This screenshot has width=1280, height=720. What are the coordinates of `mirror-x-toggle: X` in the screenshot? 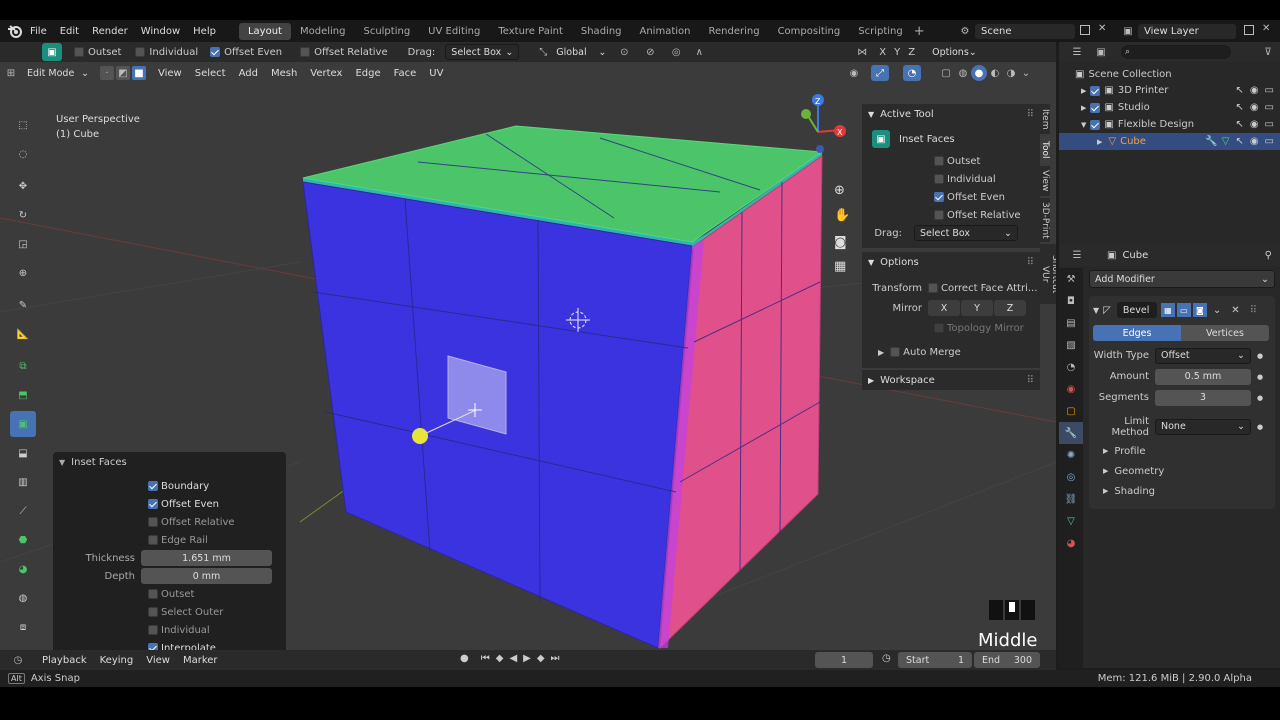 It's located at (944, 308).